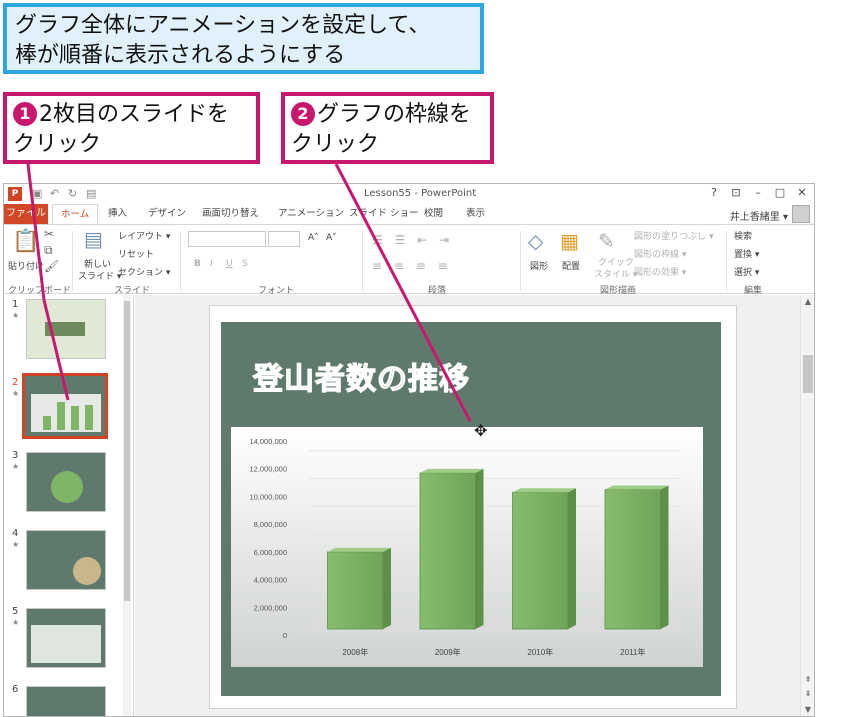  Describe the element at coordinates (99, 275) in the screenshot. I see `new-slide-label-2: スライド ▾` at that location.